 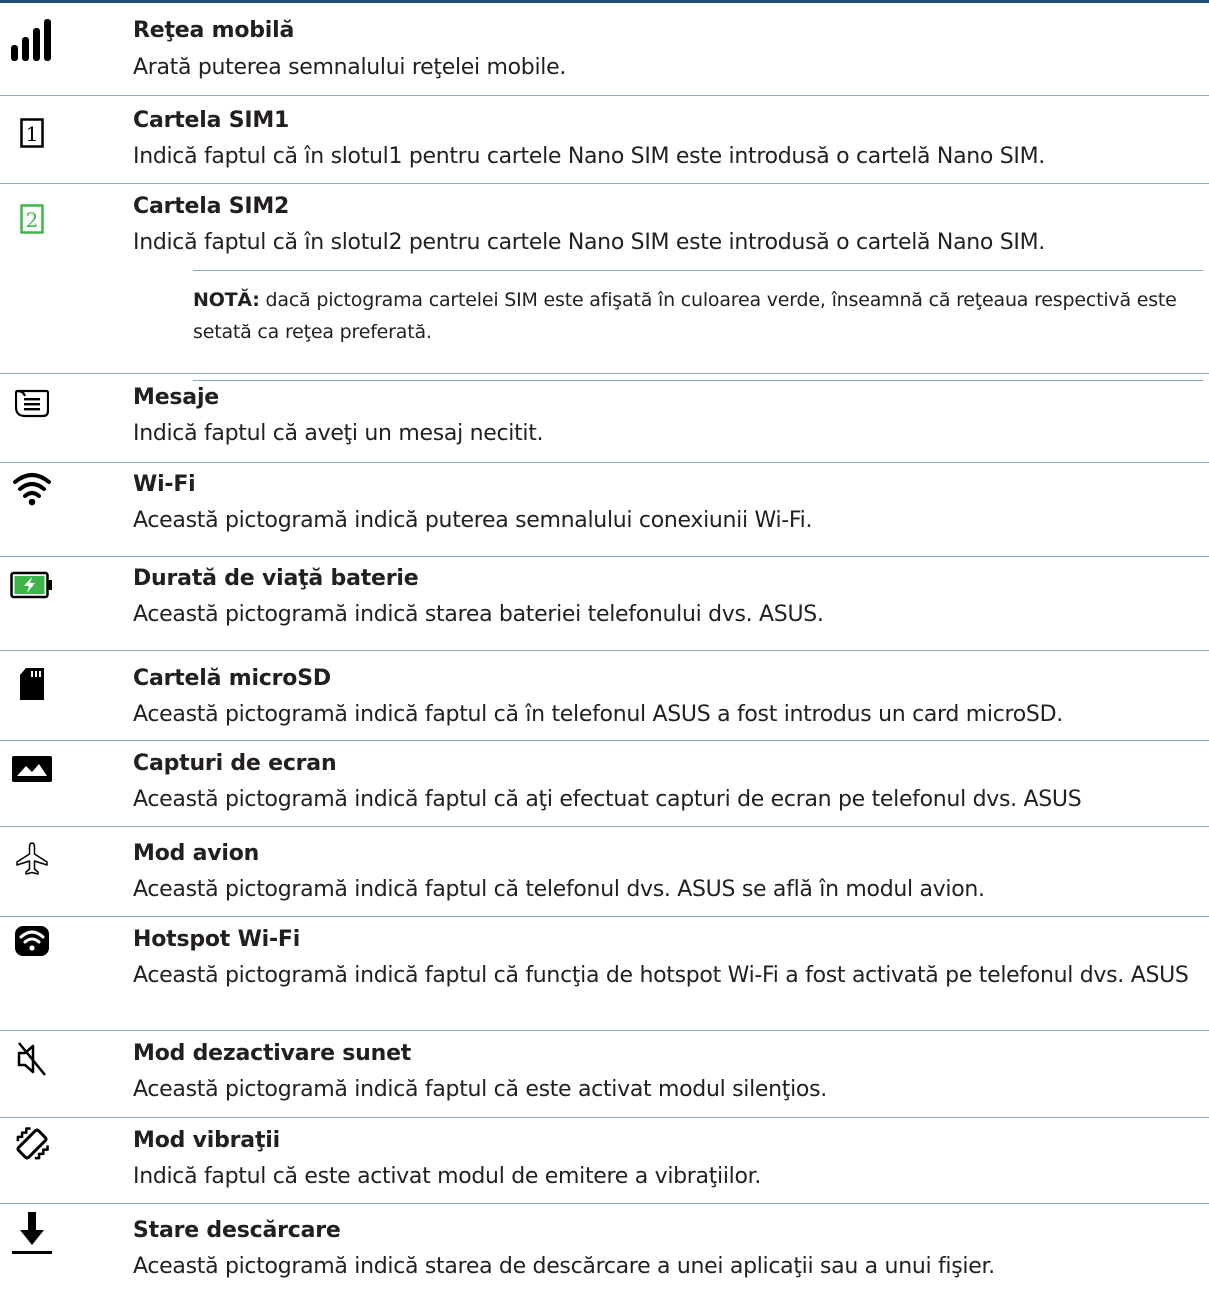 What do you see at coordinates (196, 853) in the screenshot?
I see `row-title: Mod avion` at bounding box center [196, 853].